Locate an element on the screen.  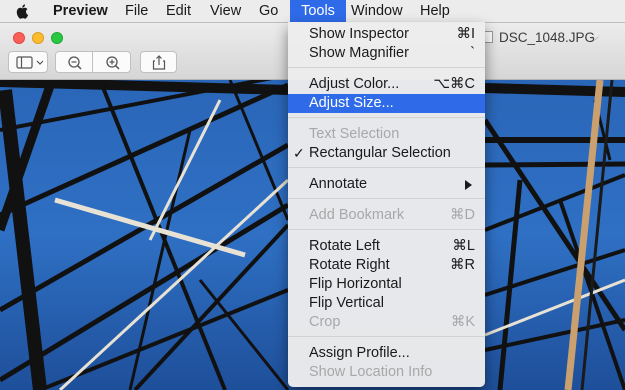
menu-item-crop: Crop ⌘K is located at coordinates (386, 322).